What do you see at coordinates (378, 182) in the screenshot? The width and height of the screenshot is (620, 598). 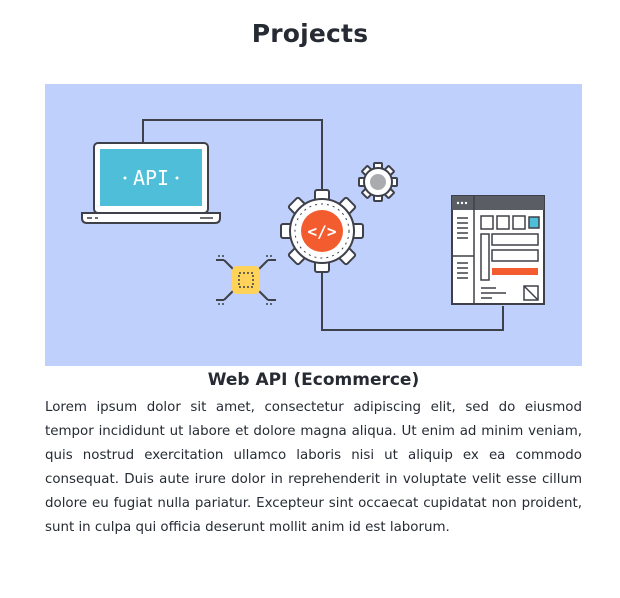 I see `small-gear-icon` at bounding box center [378, 182].